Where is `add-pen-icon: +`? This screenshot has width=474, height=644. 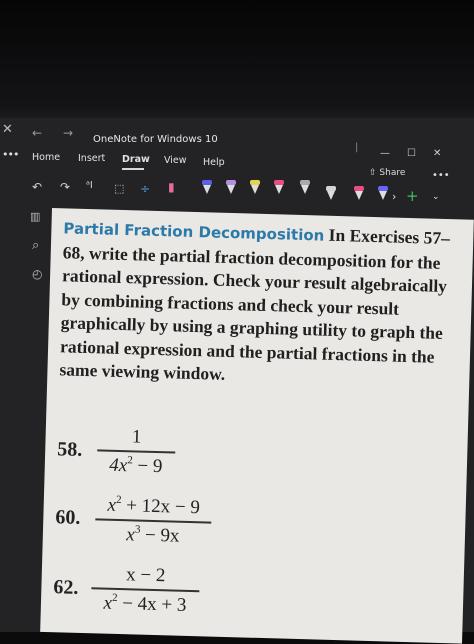 add-pen-icon: + is located at coordinates (412, 196).